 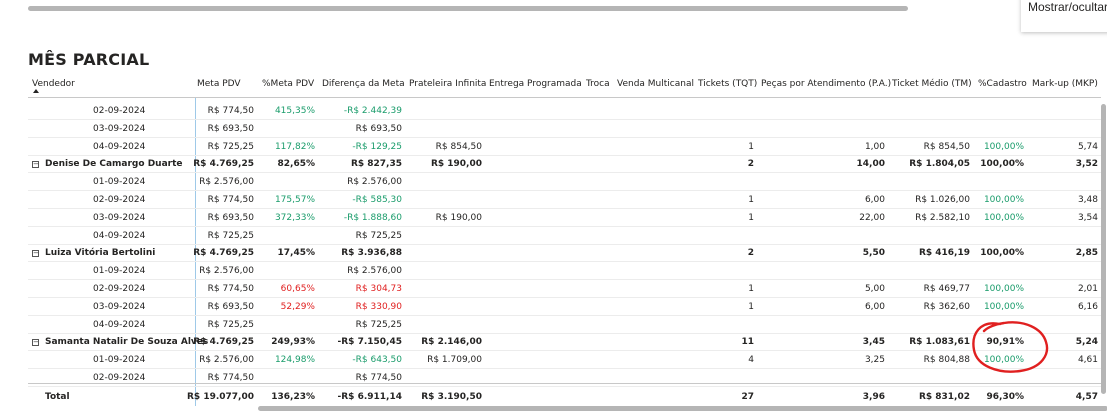 I want to click on header-pct-cadastro: %Cadastro, so click(x=1002, y=84).